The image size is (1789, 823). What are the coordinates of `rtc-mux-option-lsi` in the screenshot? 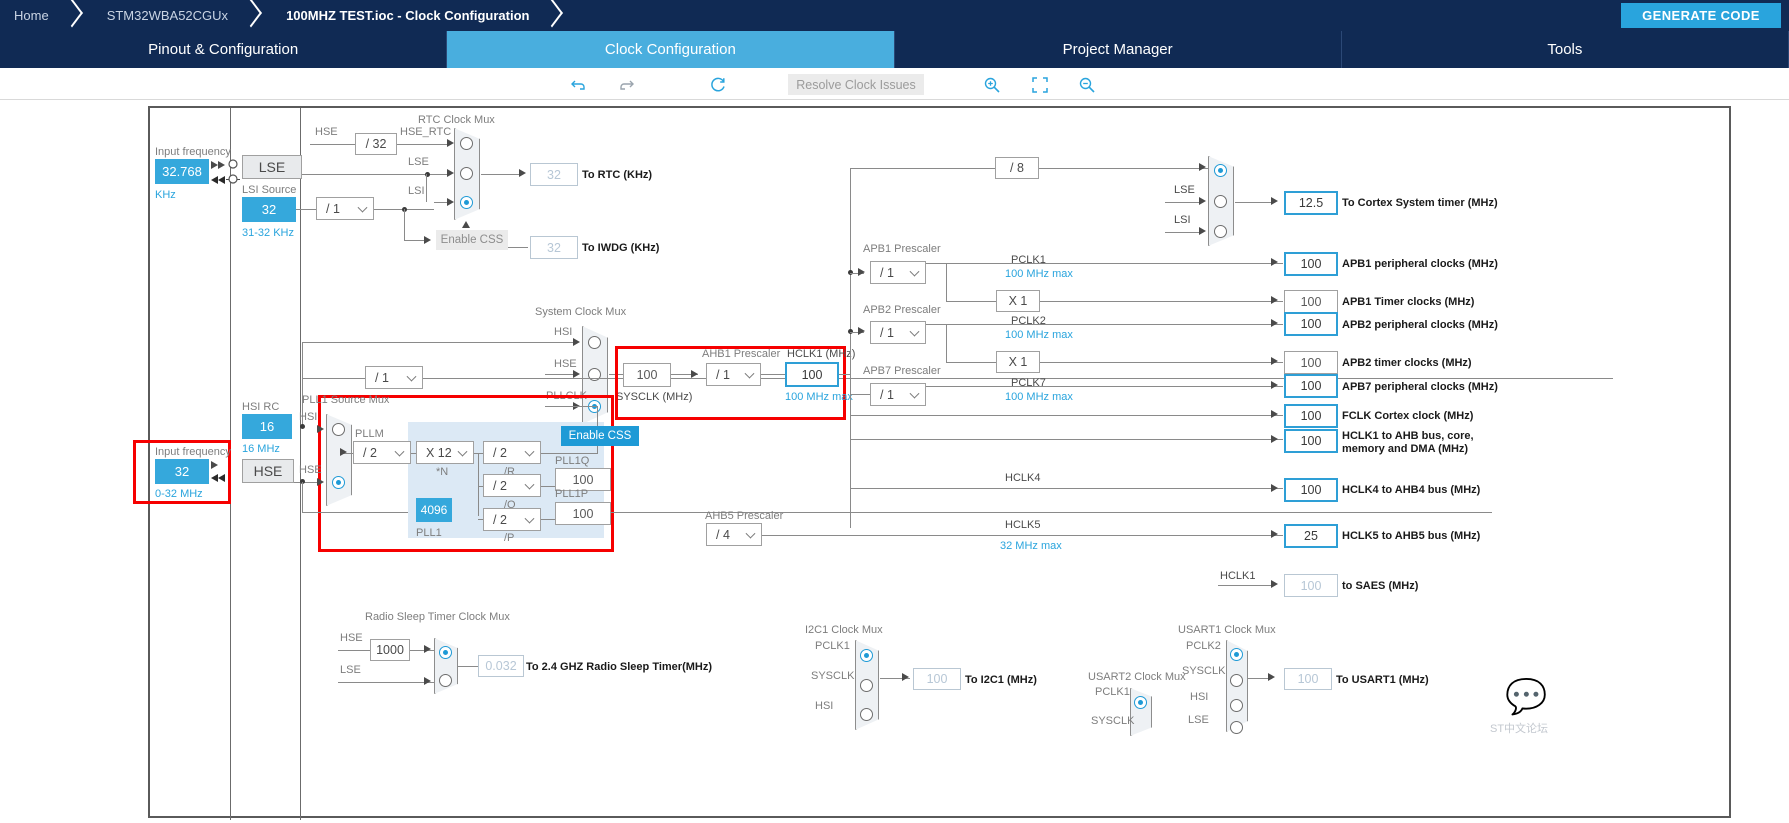 It's located at (466, 202).